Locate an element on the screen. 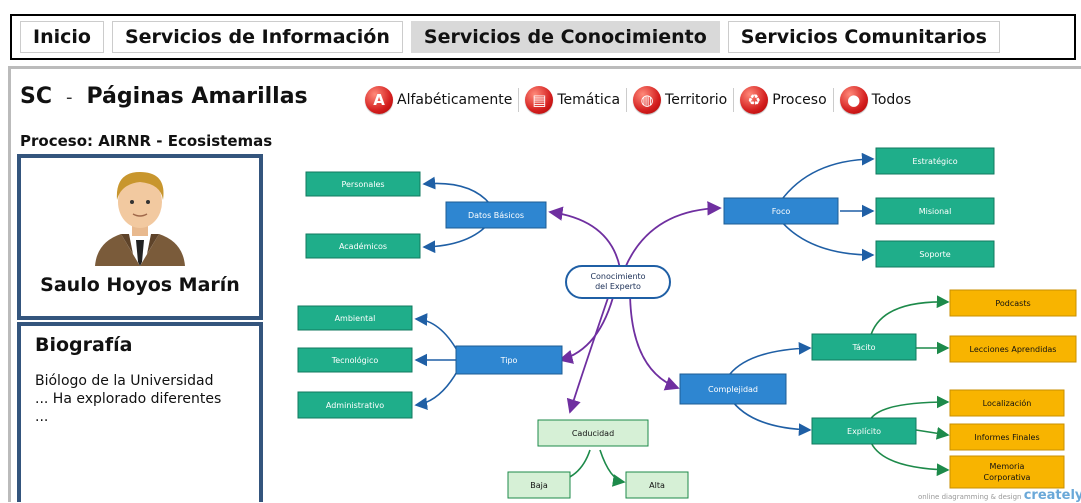 This screenshot has width=1081, height=503. node-complejidad: Complejidad is located at coordinates (733, 389).